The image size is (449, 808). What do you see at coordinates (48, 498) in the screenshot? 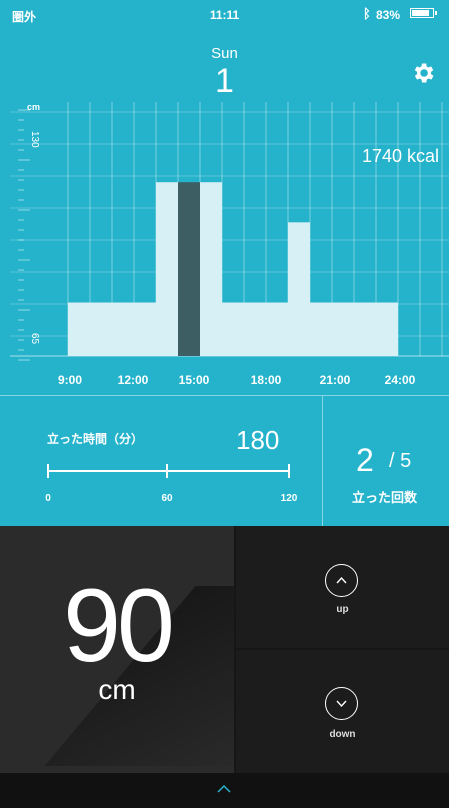
I see `scale-label: 0` at bounding box center [48, 498].